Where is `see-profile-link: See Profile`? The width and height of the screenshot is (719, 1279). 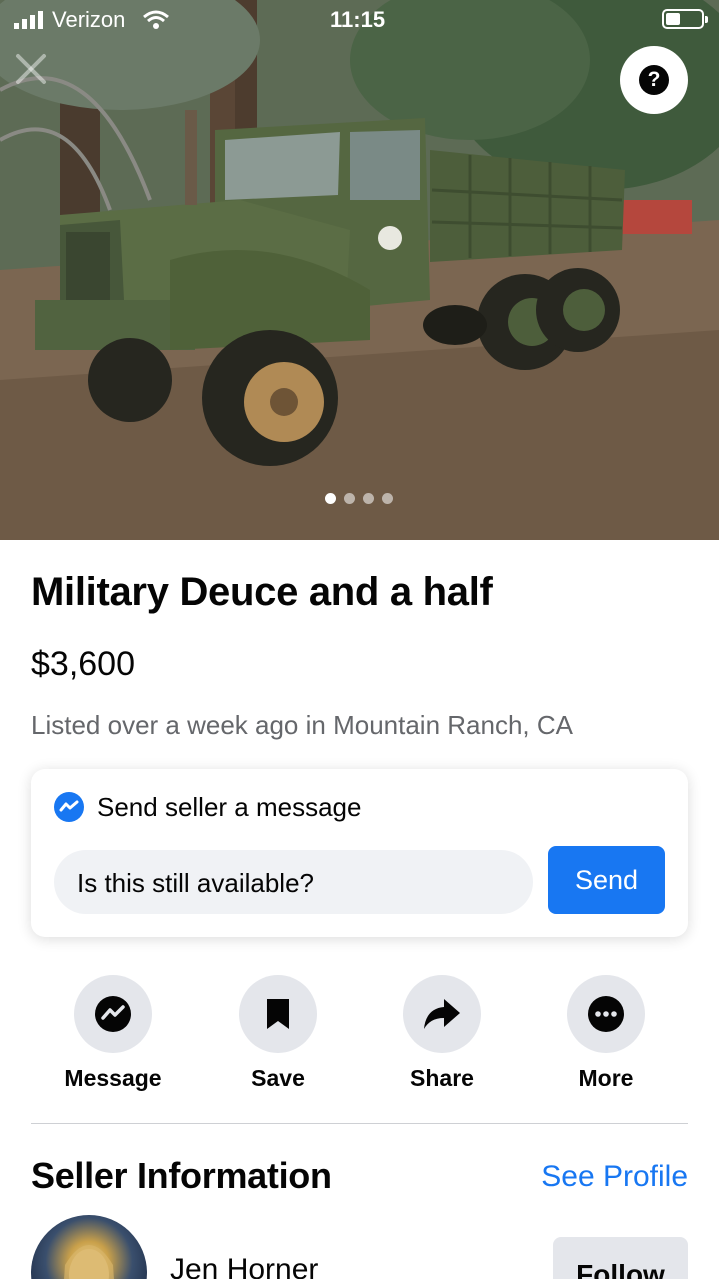 see-profile-link: See Profile is located at coordinates (614, 1177).